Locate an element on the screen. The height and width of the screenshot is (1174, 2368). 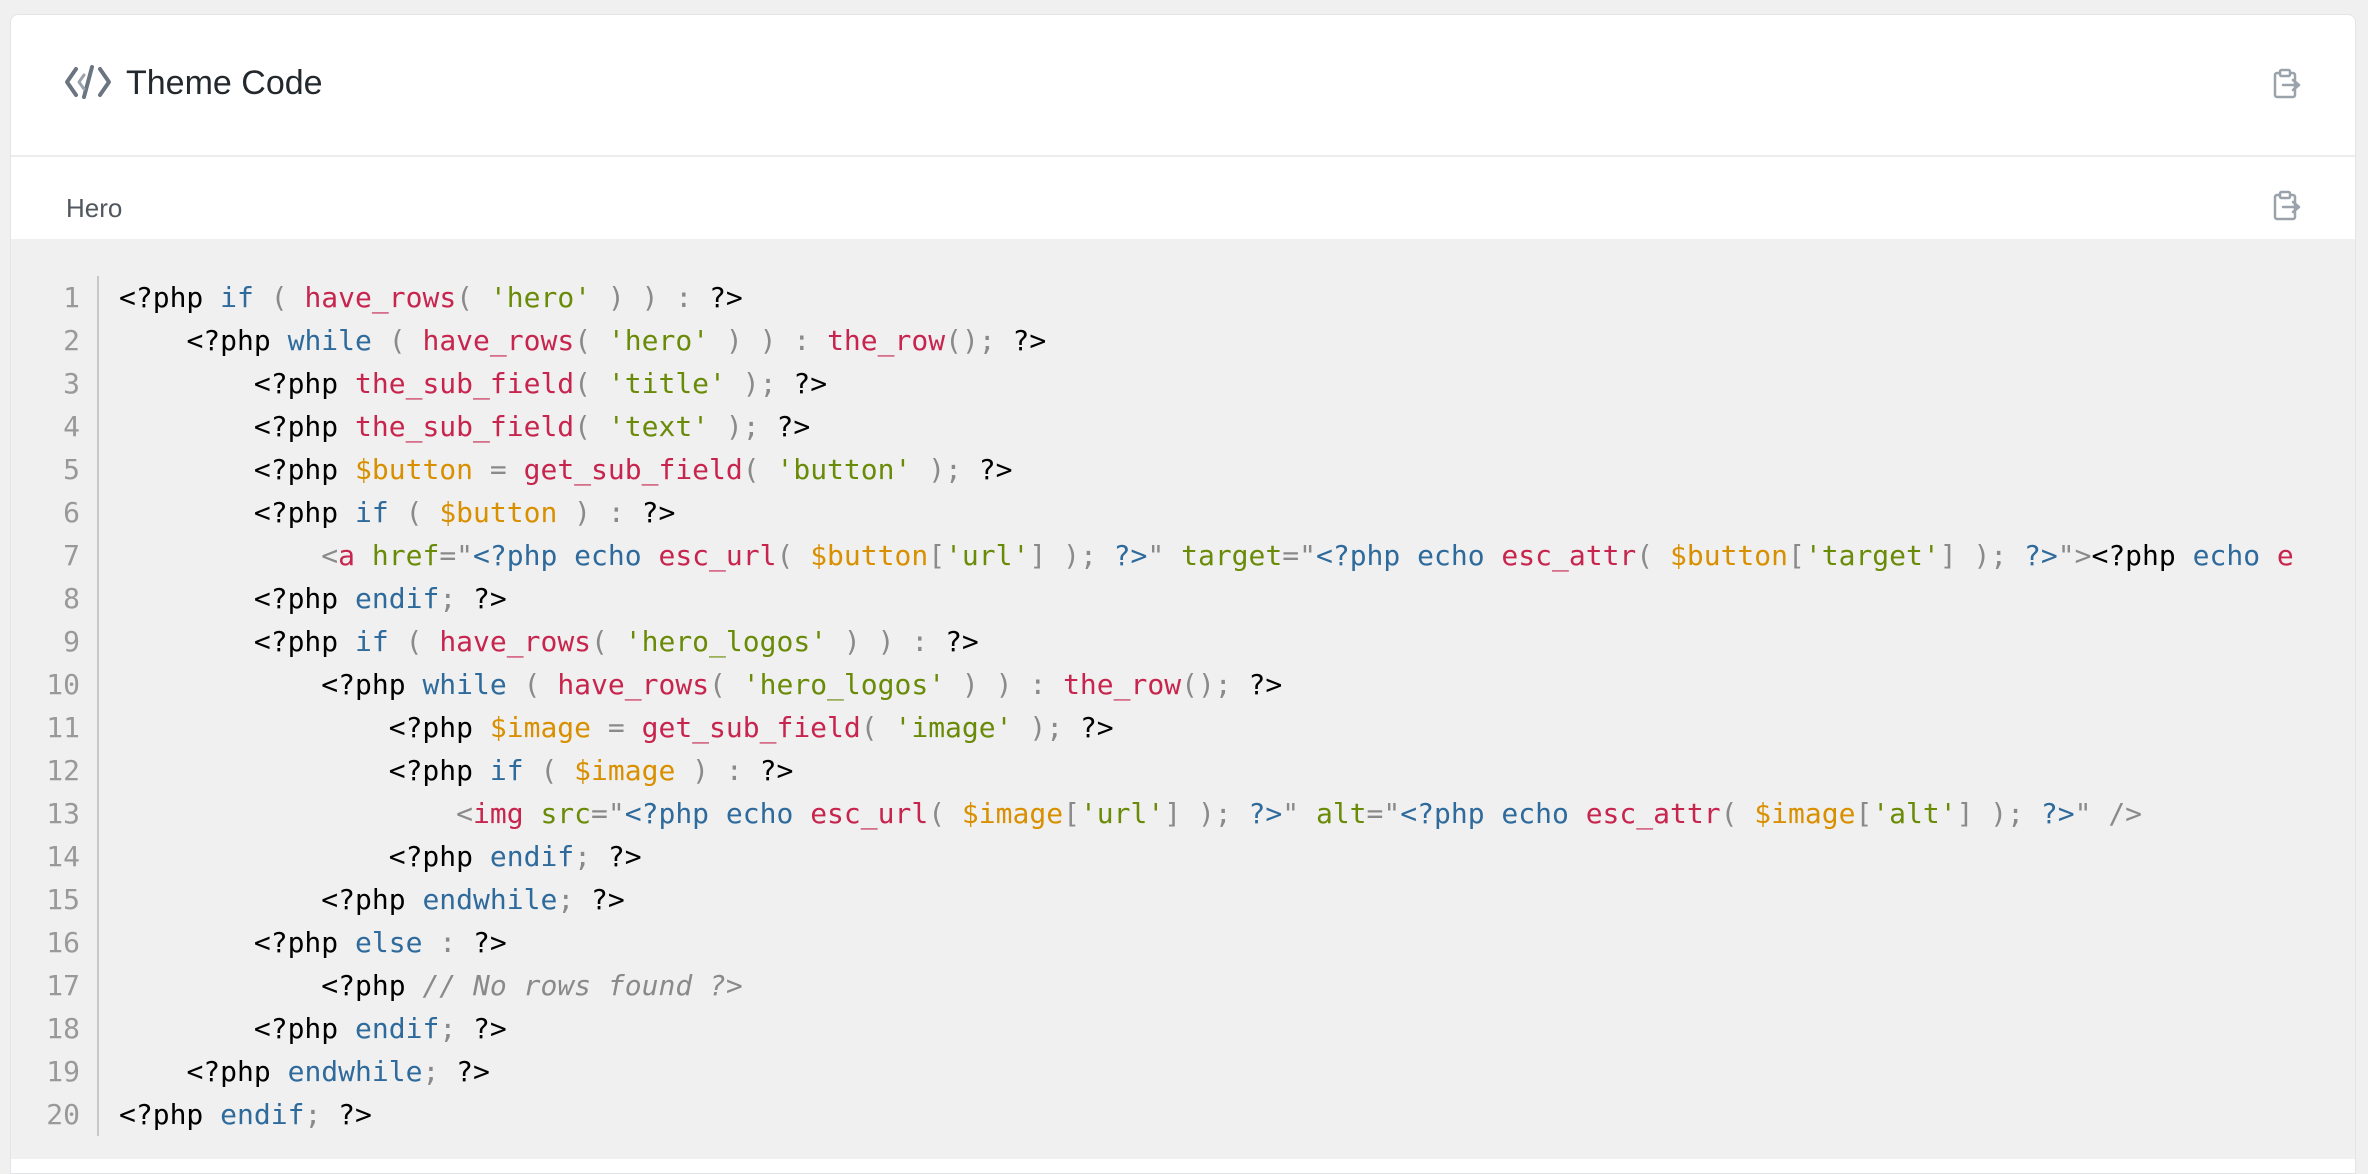
copy-section-button is located at coordinates (2286, 206).